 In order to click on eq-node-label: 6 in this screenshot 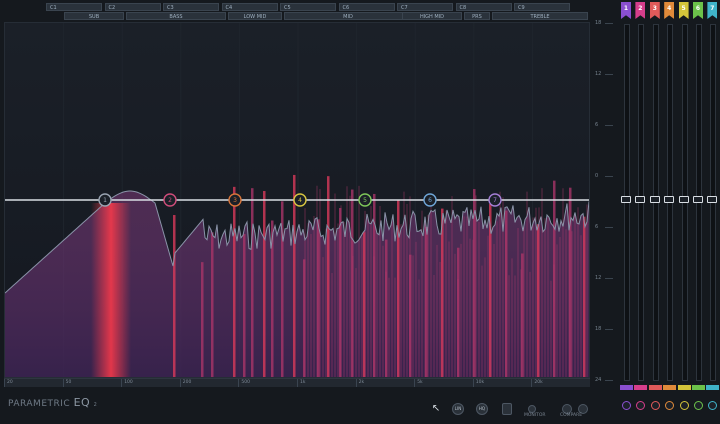, I will do `click(430, 200)`.